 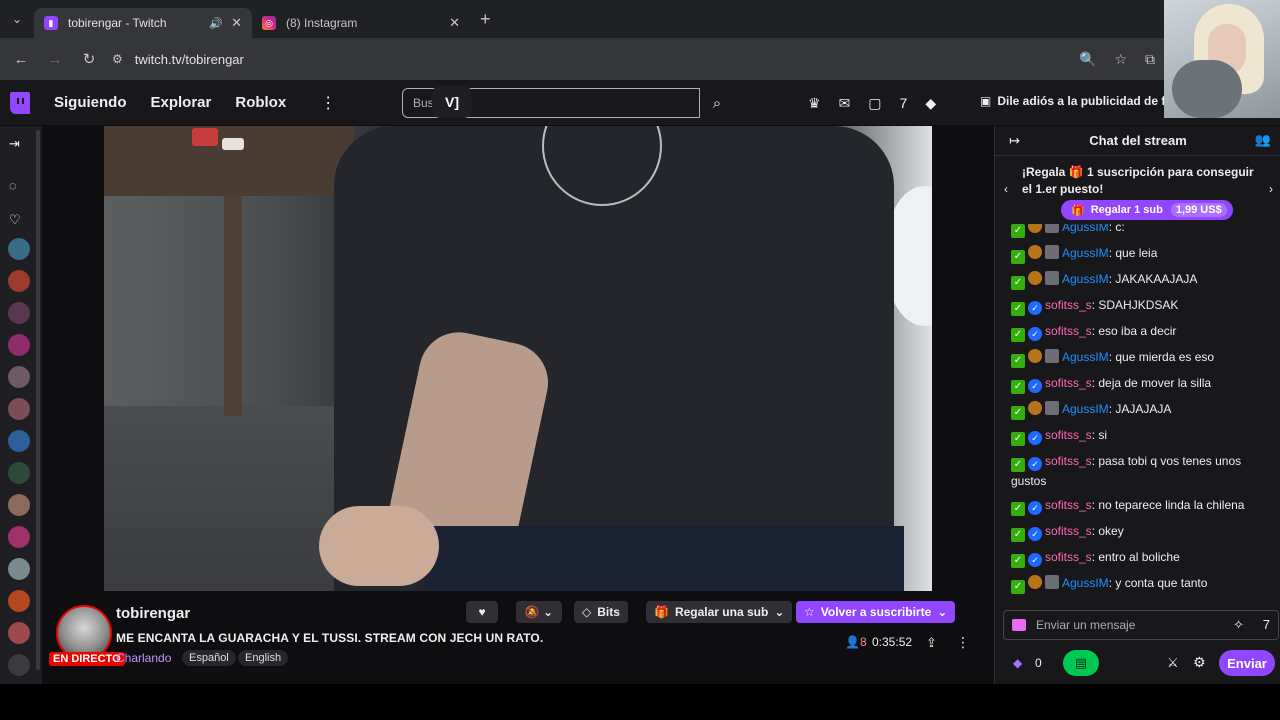 I want to click on forward-icon: →, so click(x=55, y=59).